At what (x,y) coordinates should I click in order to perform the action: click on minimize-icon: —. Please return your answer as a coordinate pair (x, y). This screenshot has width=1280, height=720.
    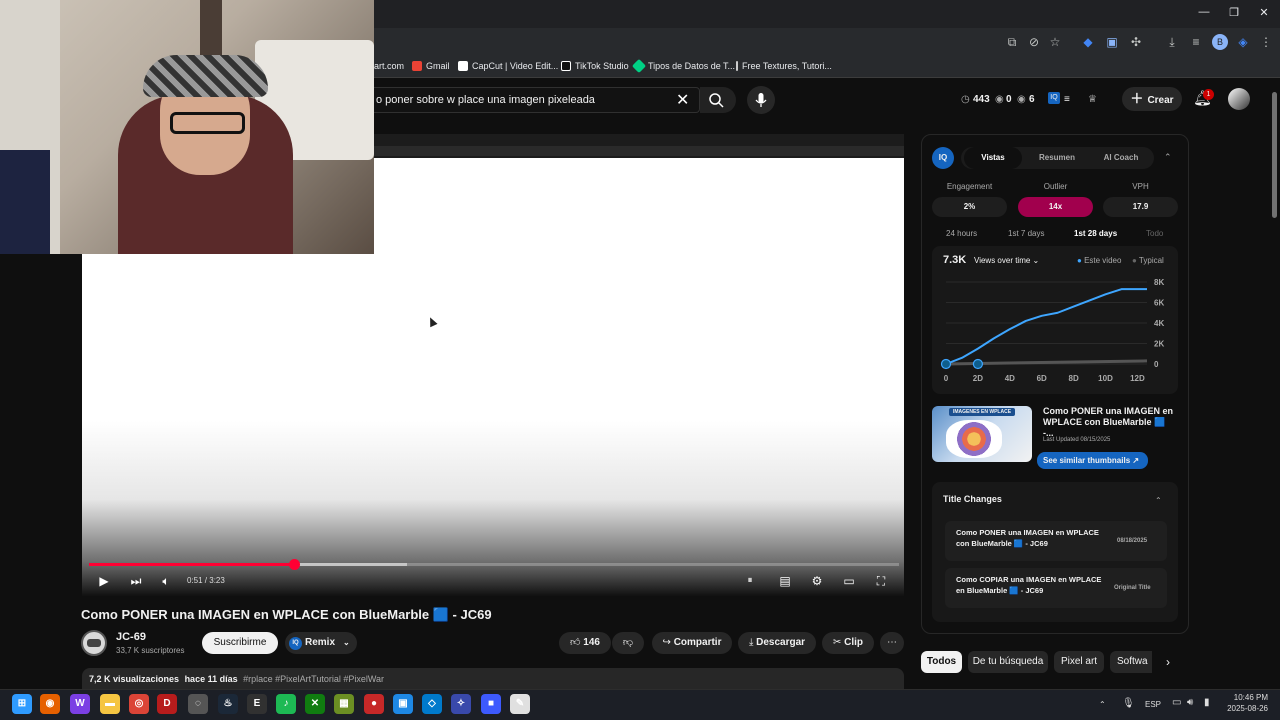
    Looking at the image, I should click on (1204, 12).